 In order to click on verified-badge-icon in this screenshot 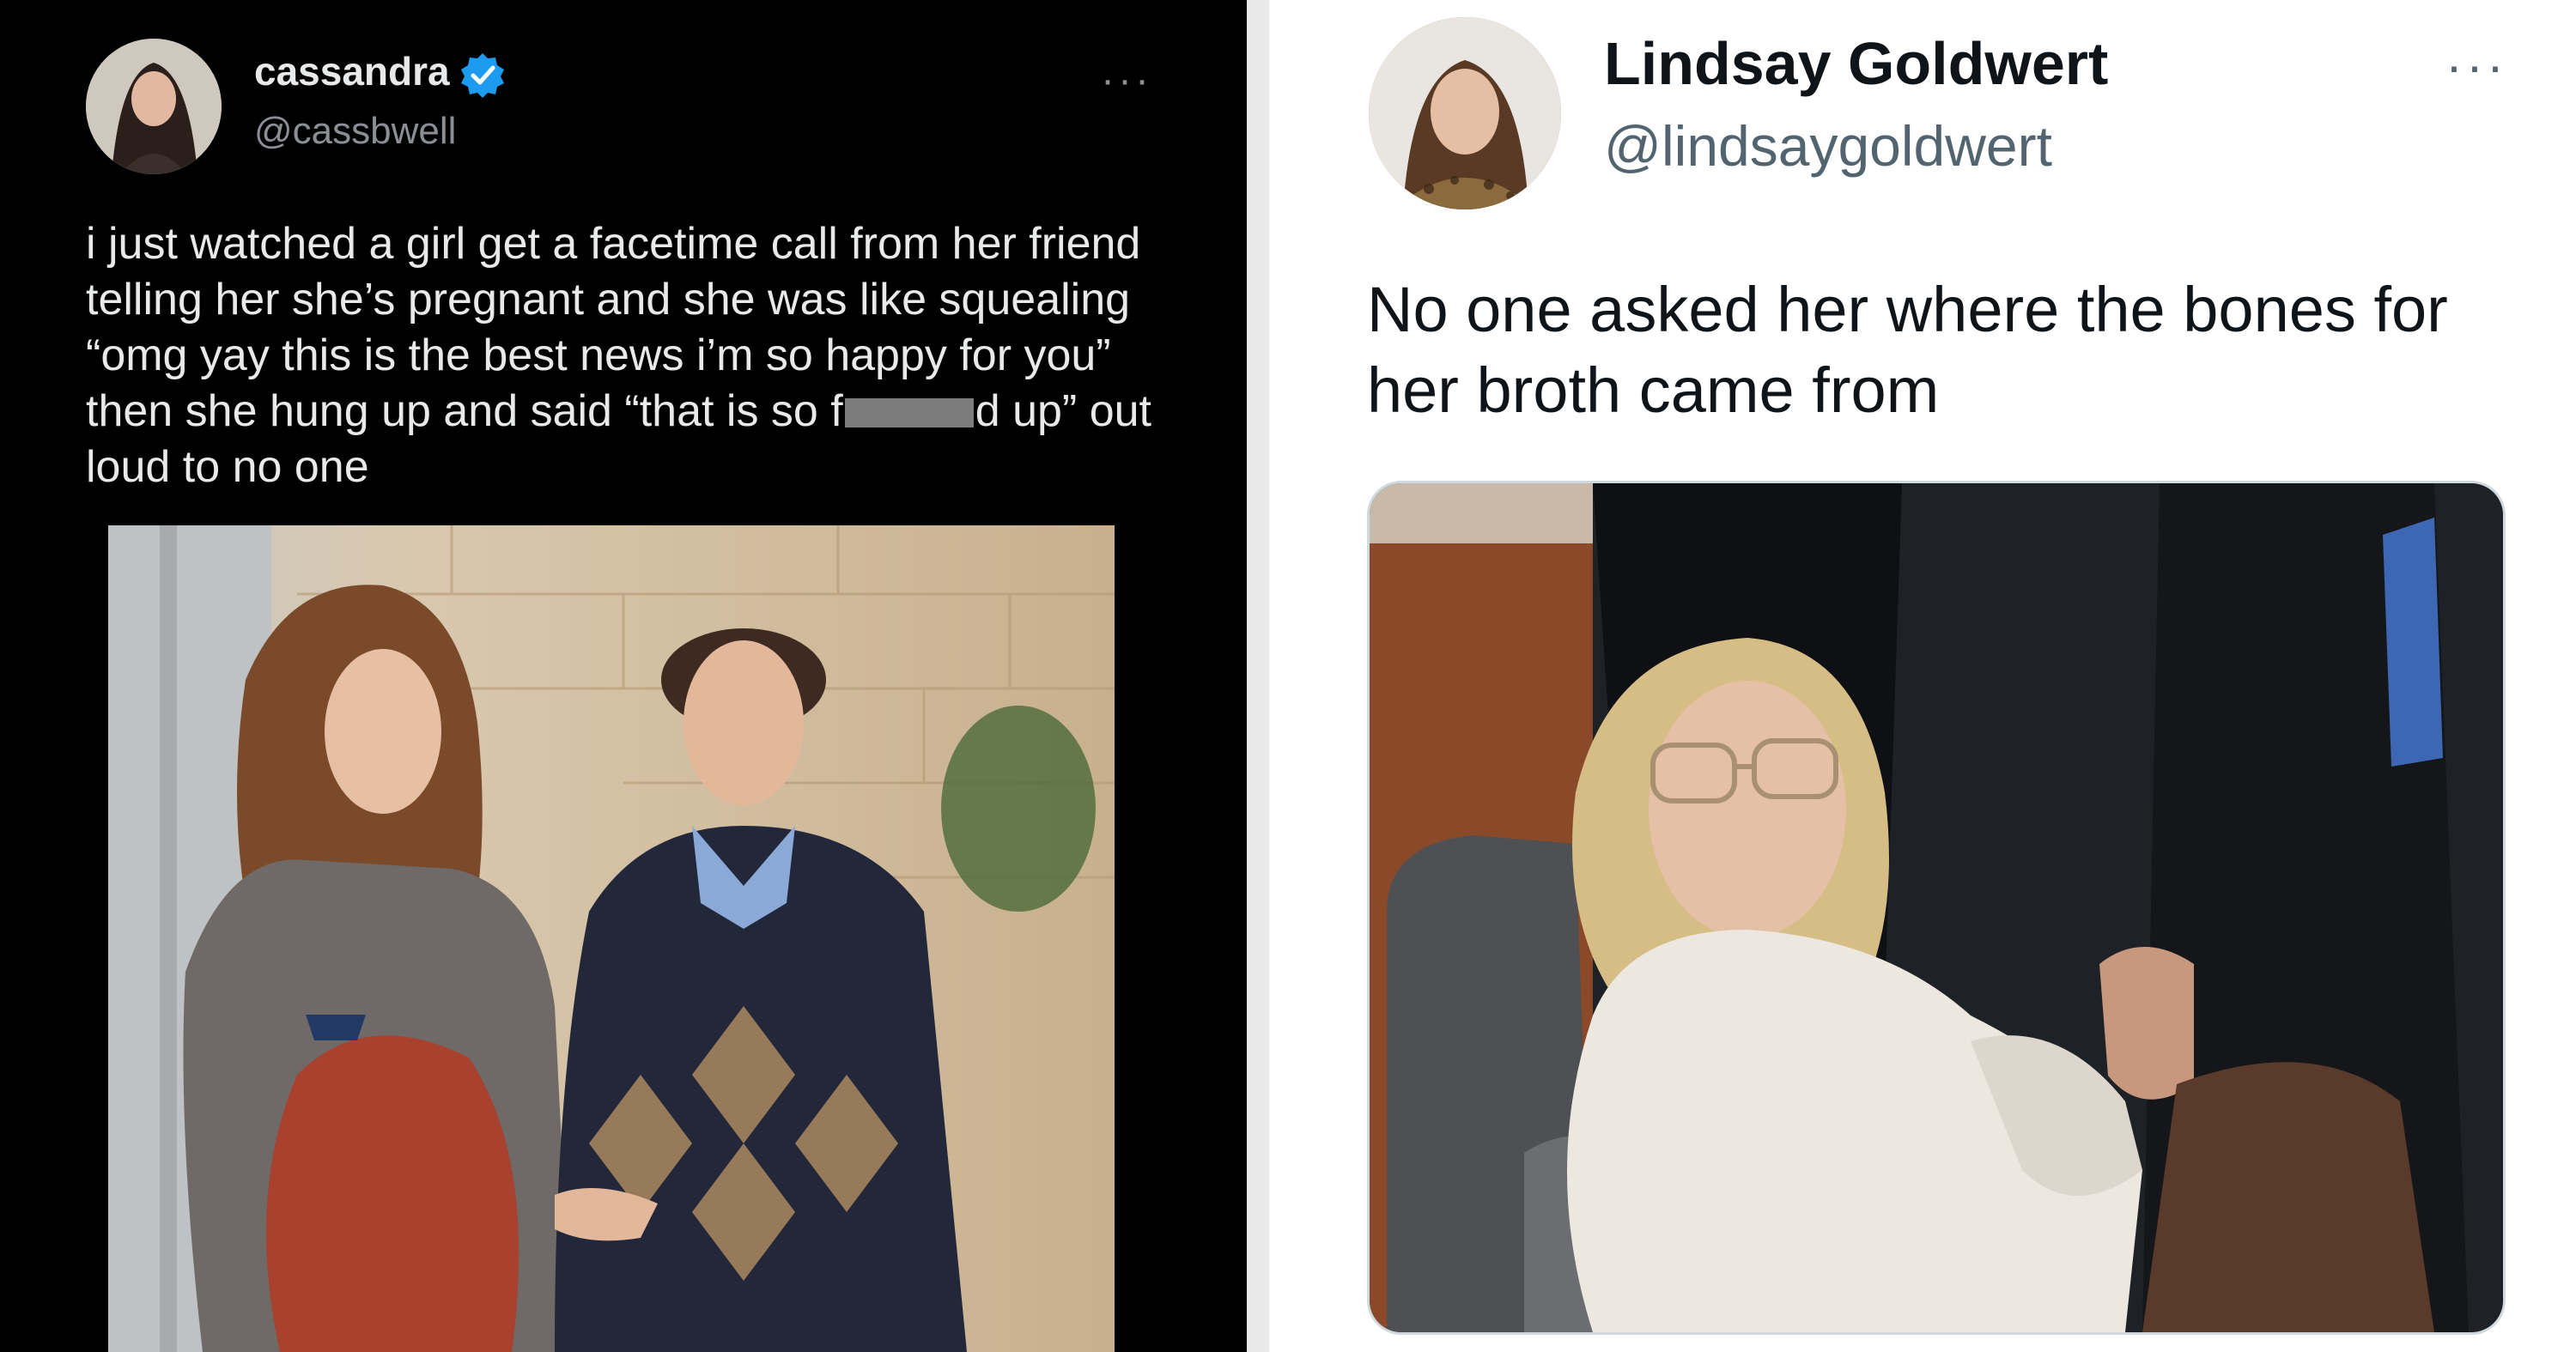, I will do `click(483, 75)`.